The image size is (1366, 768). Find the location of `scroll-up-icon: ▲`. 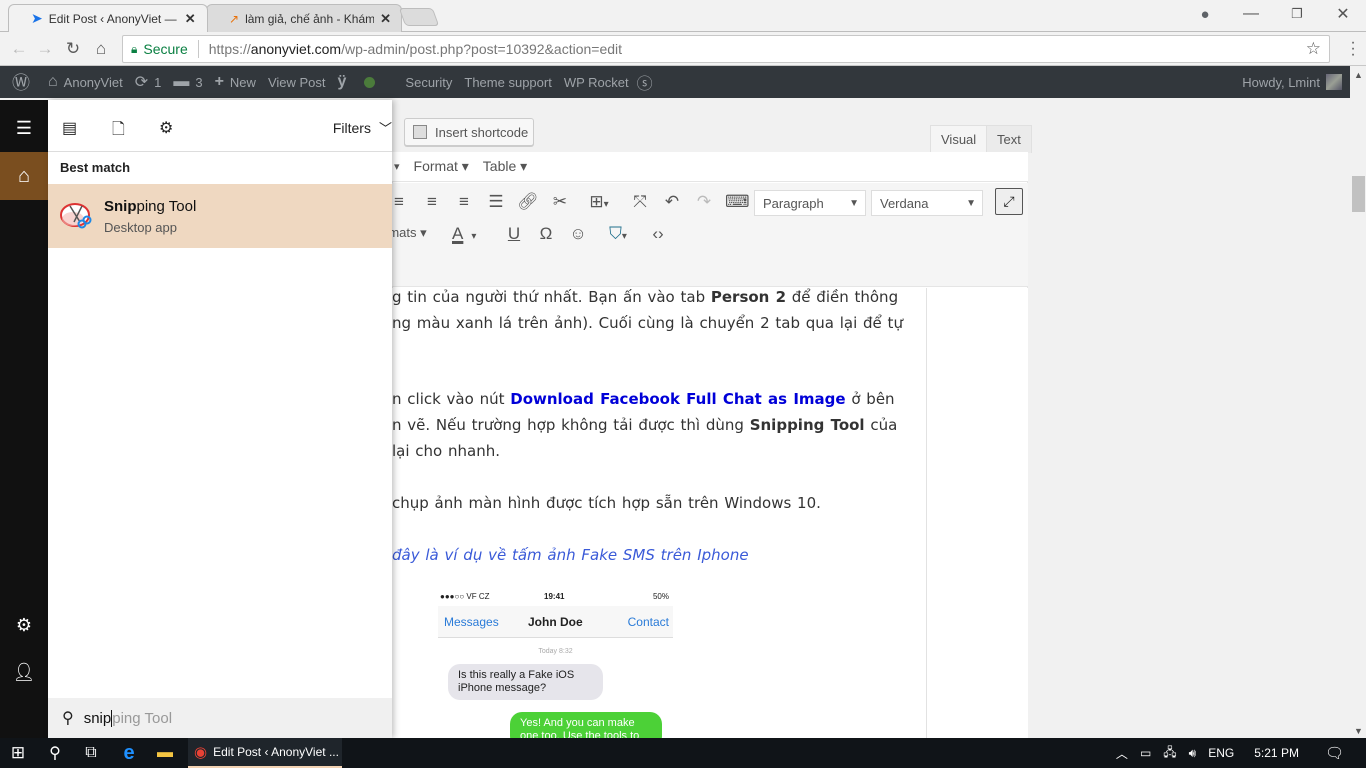

scroll-up-icon: ▲ is located at coordinates (1358, 75).